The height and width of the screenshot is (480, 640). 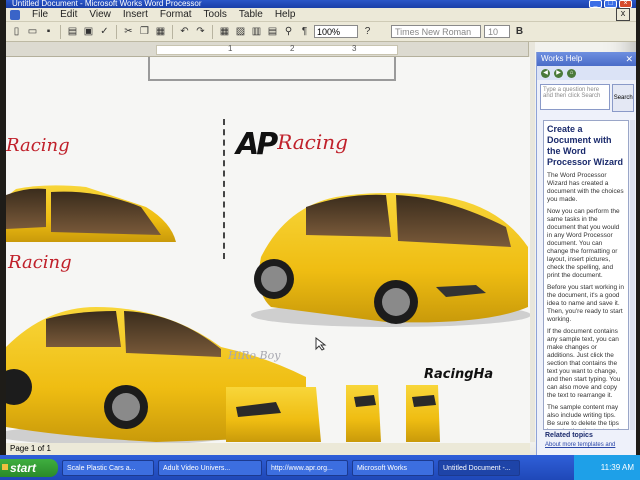 I want to click on car-top-left, so click(x=91, y=213).